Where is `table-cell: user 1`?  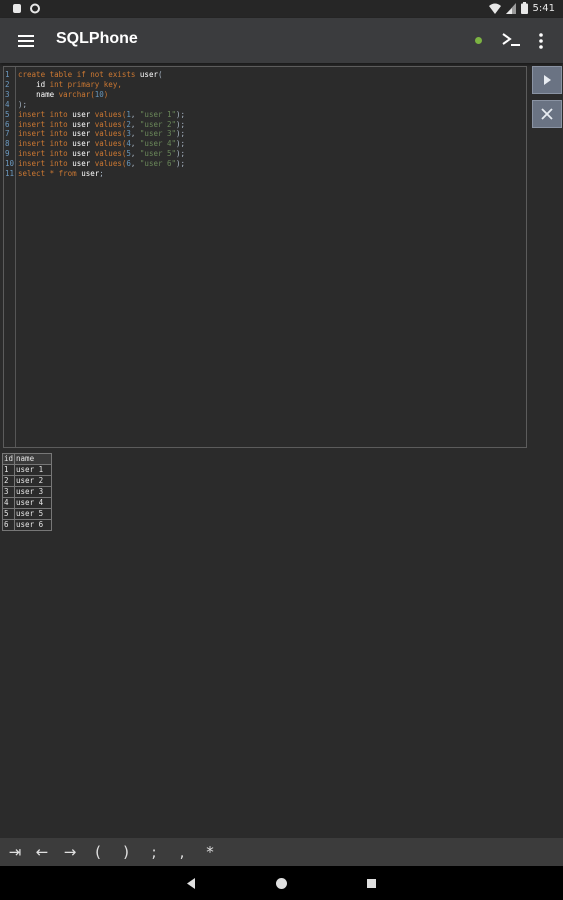
table-cell: user 1 is located at coordinates (33, 470).